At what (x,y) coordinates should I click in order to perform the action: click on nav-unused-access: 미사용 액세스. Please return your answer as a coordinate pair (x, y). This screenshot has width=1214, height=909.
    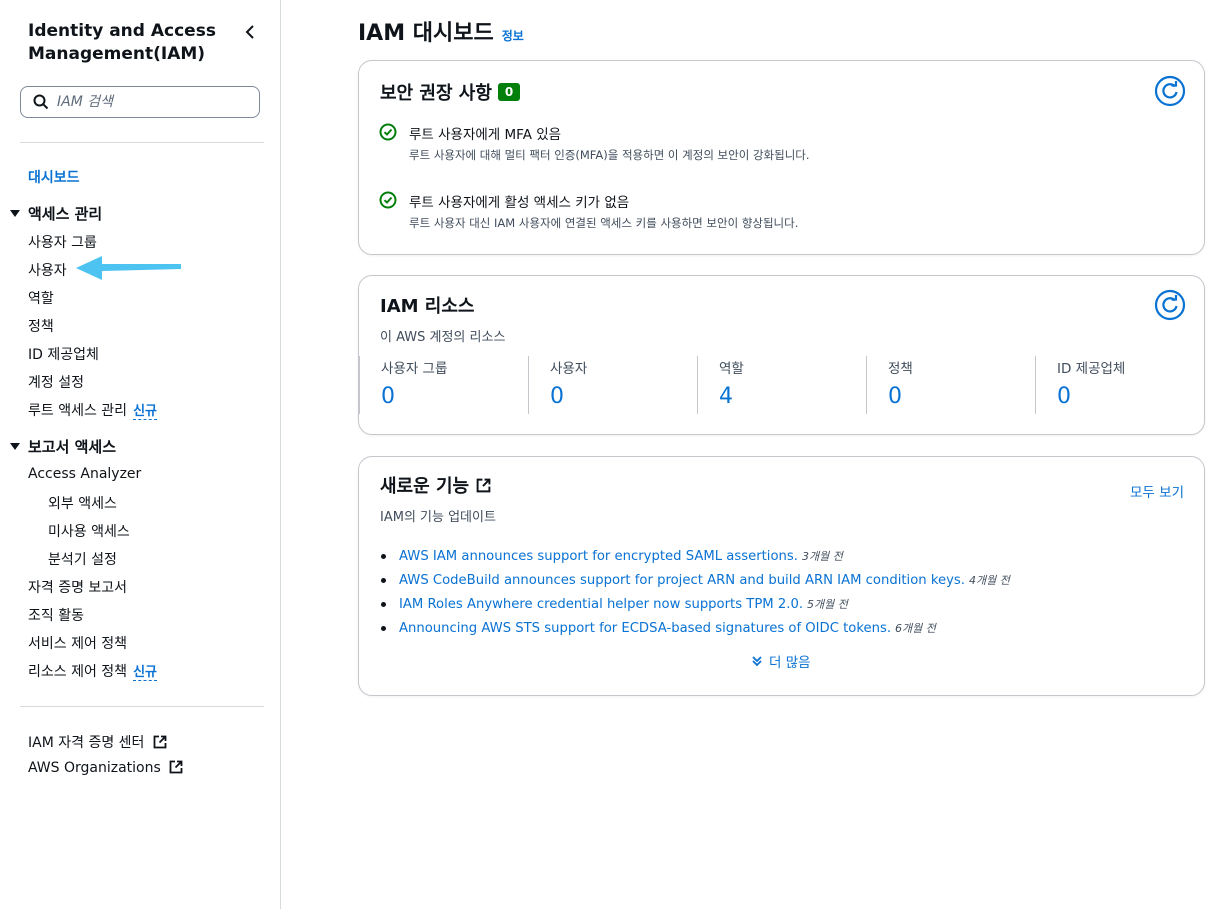
    Looking at the image, I should click on (89, 531).